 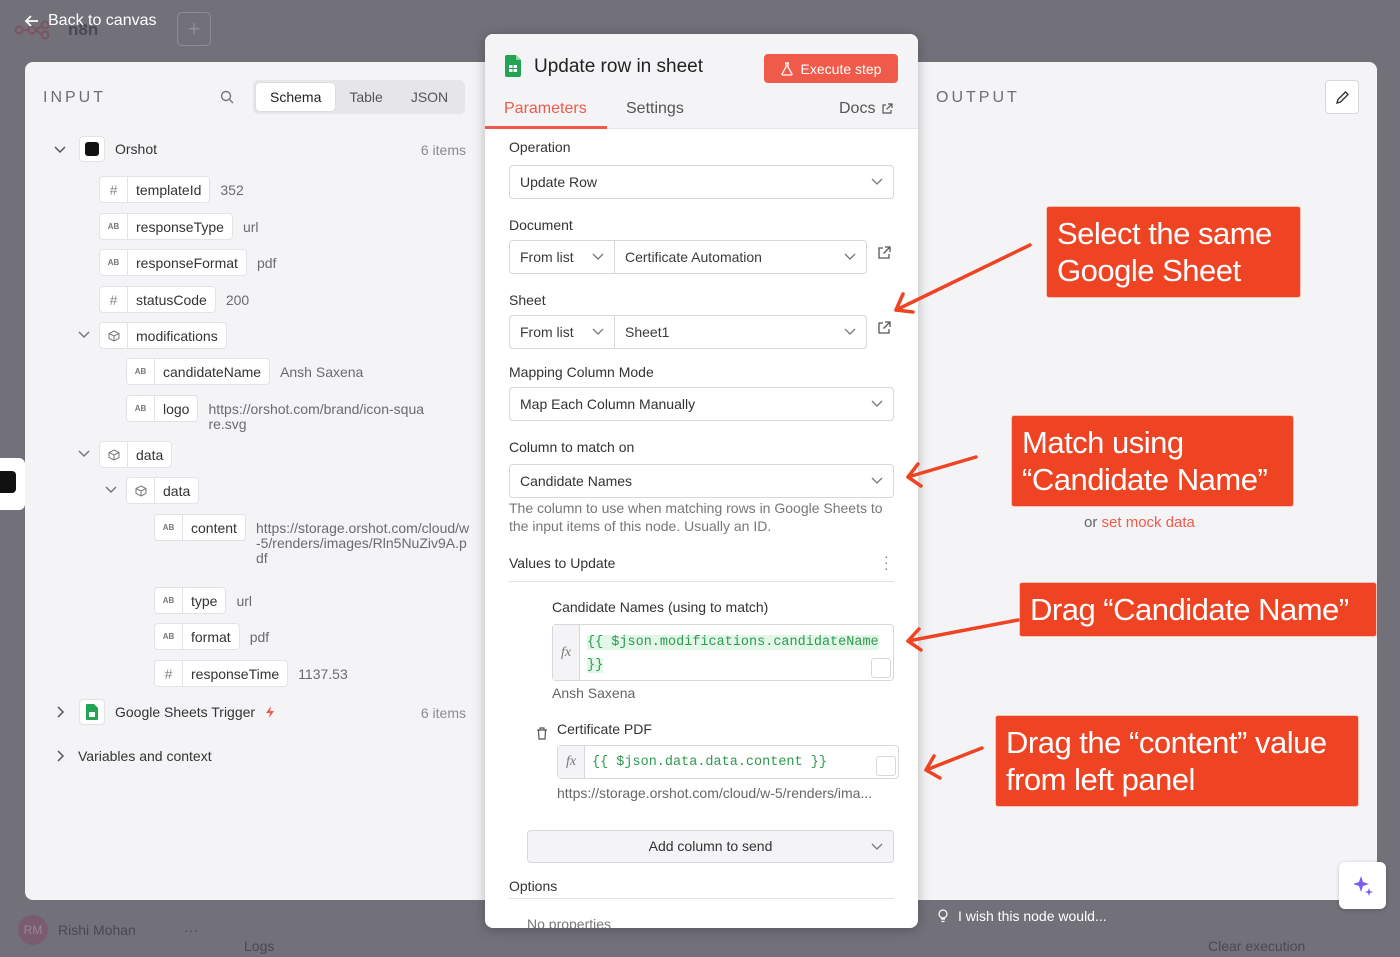 I want to click on annotation-select-sheet: Select the same Google Sheet, so click(x=1173, y=252).